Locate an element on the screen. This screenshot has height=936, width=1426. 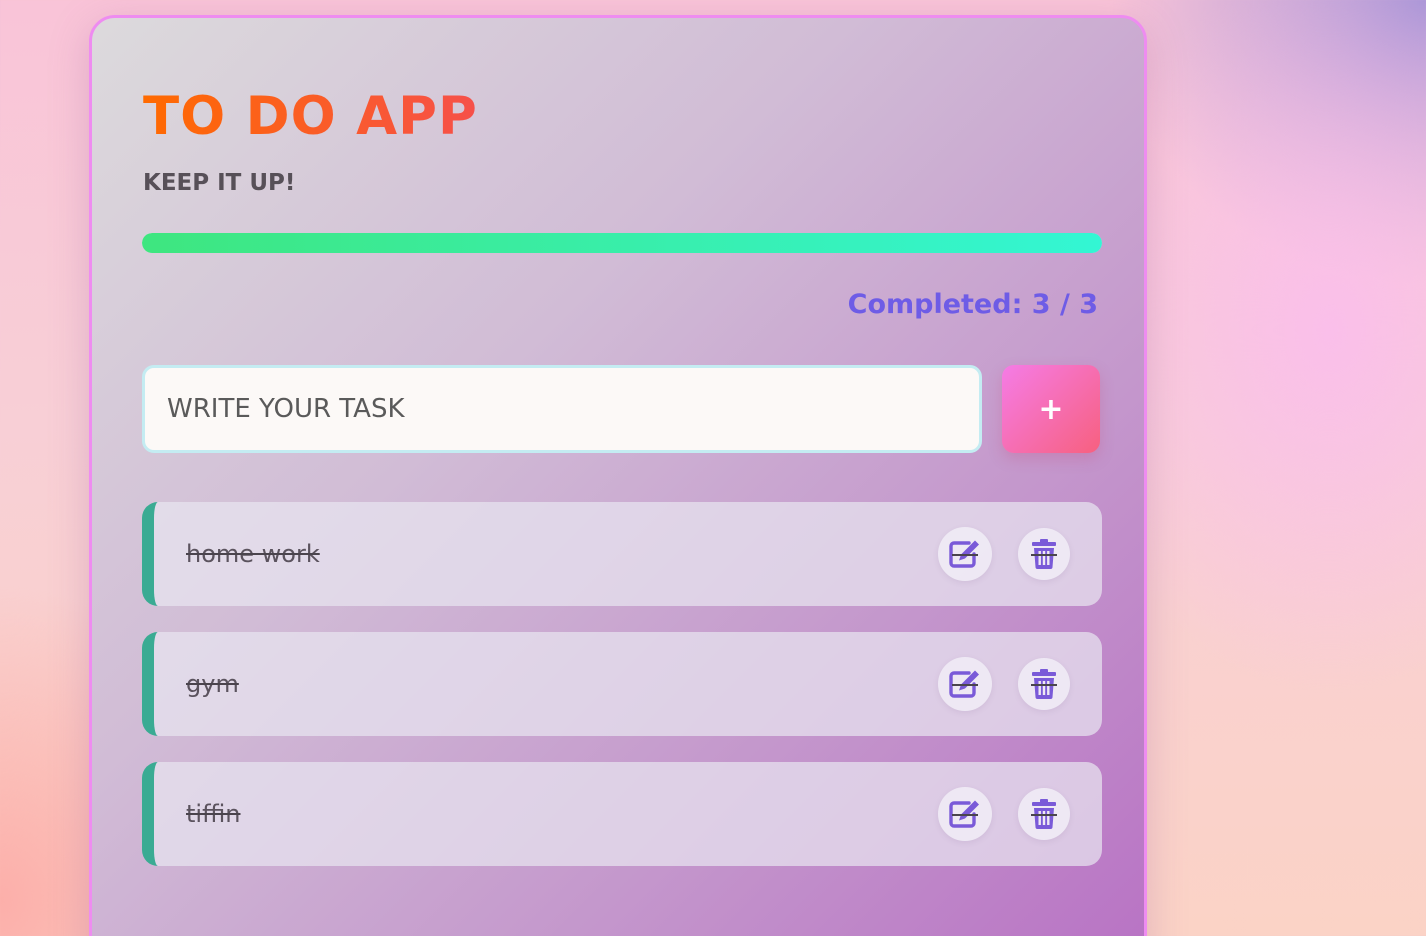
app-title: TO DO APP is located at coordinates (310, 116).